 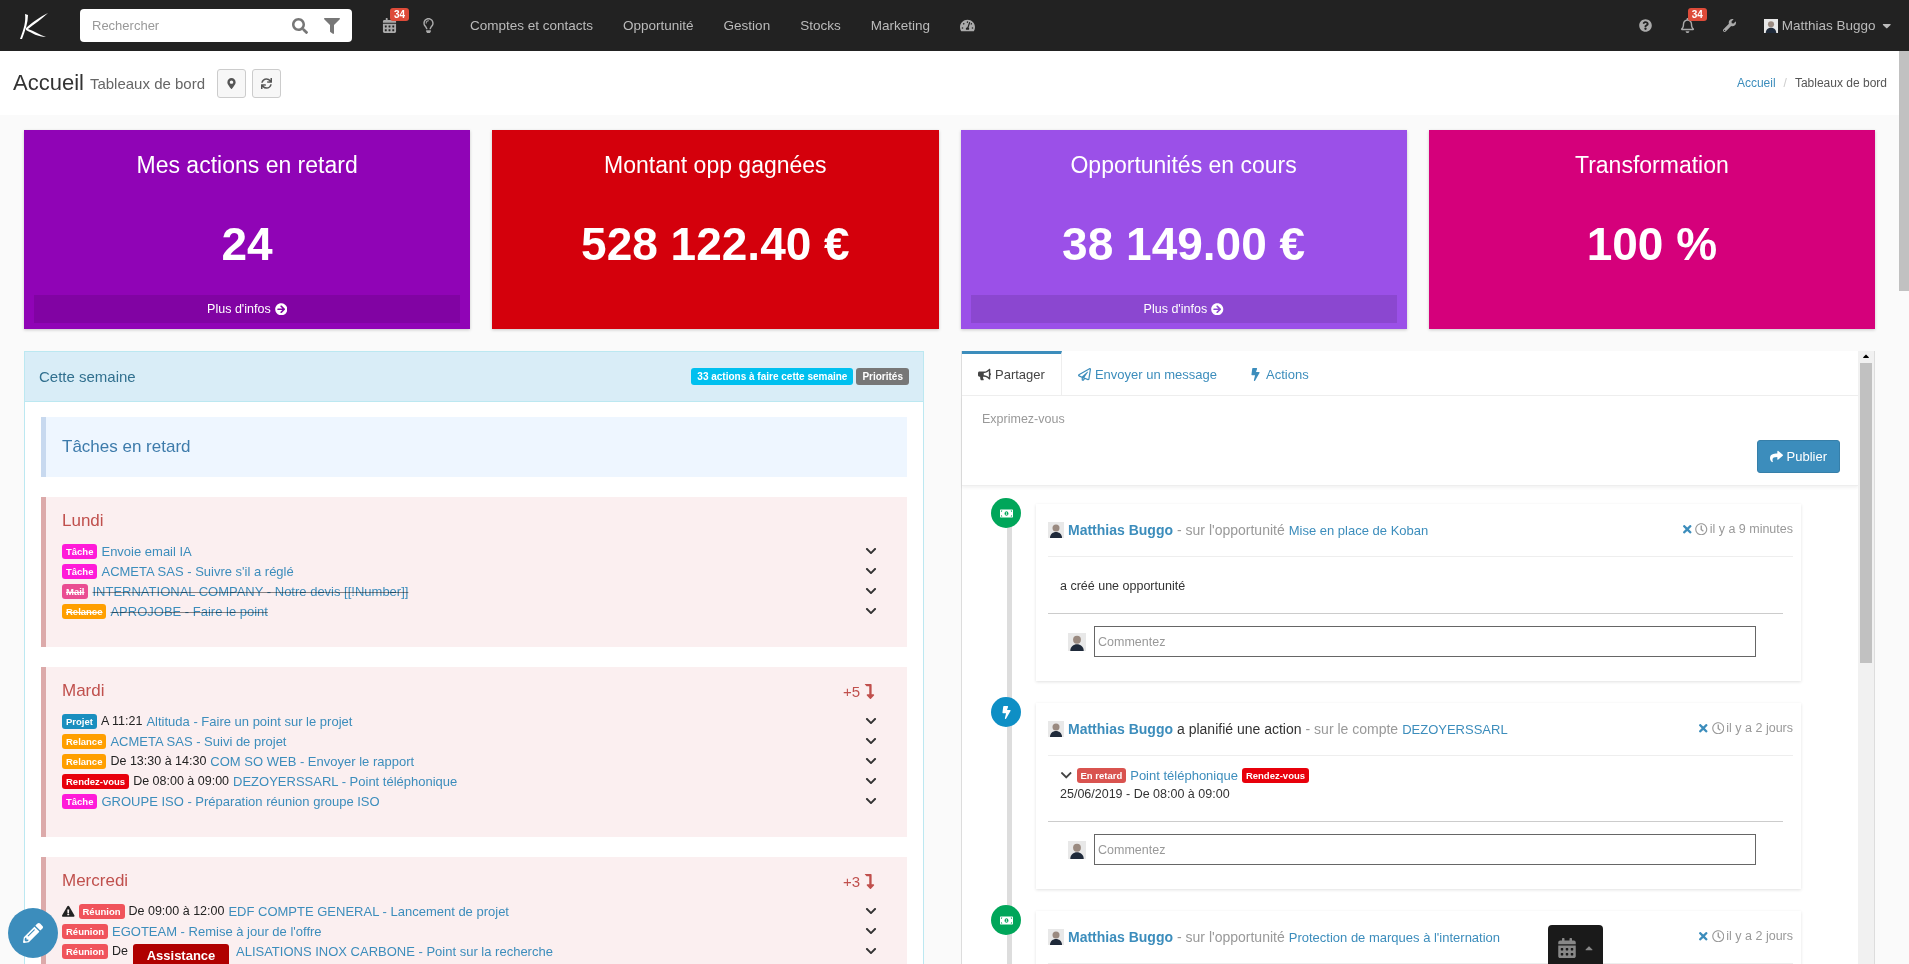 What do you see at coordinates (1751, 529) in the screenshot?
I see `timestamp: il y a 9 minutes` at bounding box center [1751, 529].